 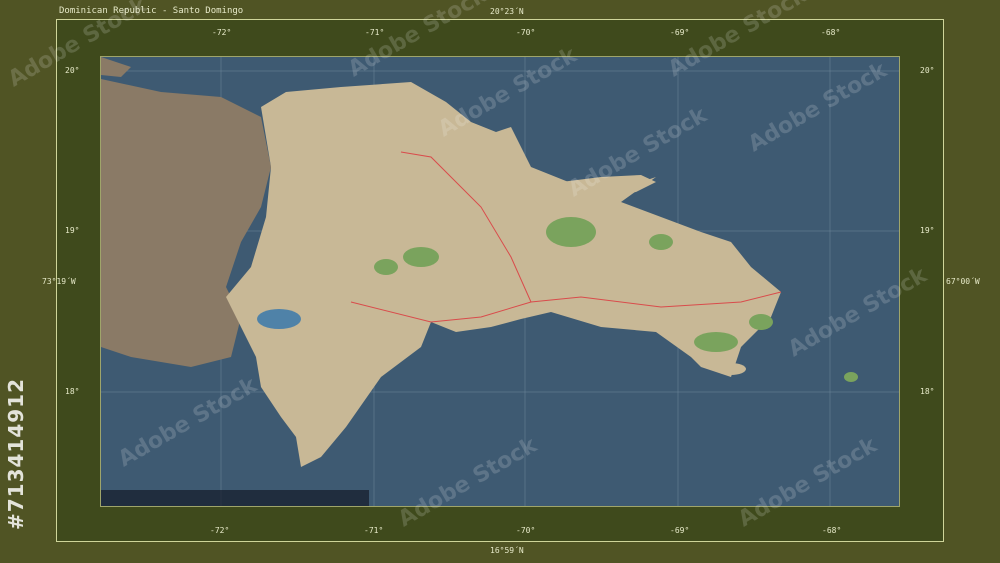 I want to click on right-lat-tick: 19°, so click(x=927, y=230).